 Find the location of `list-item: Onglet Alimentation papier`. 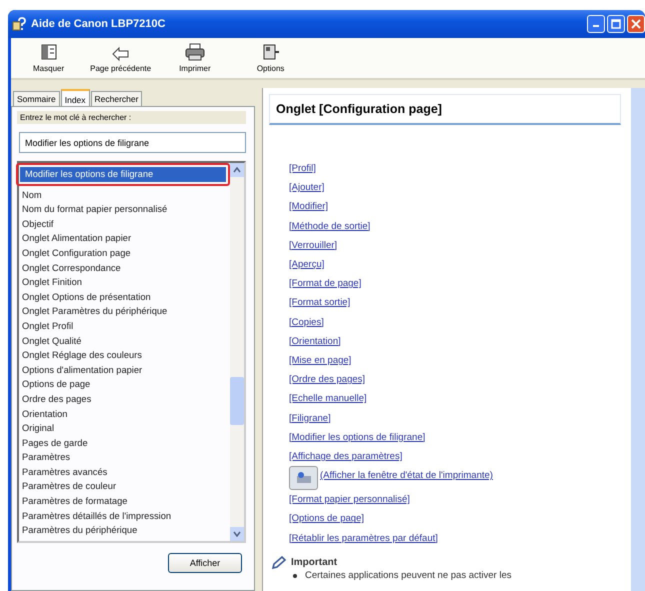

list-item: Onglet Alimentation papier is located at coordinates (124, 238).